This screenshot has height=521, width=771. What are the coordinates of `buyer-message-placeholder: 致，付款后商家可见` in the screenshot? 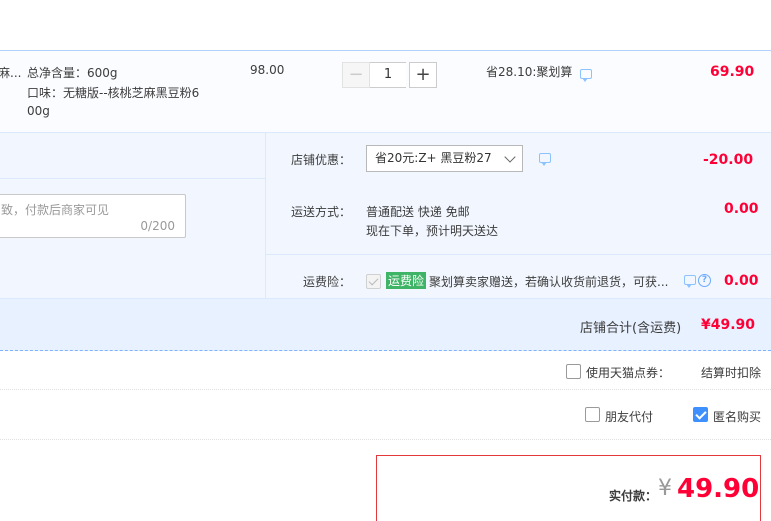 It's located at (55, 210).